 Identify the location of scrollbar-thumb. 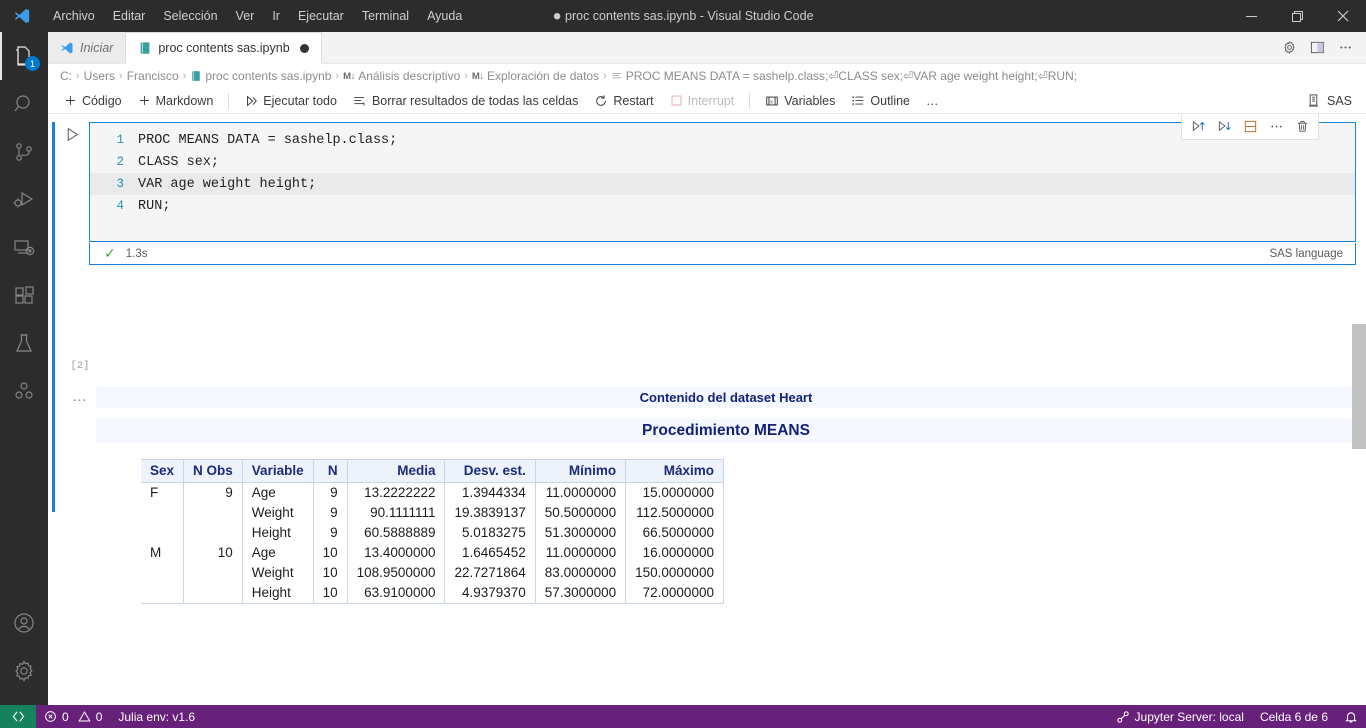
(1359, 386).